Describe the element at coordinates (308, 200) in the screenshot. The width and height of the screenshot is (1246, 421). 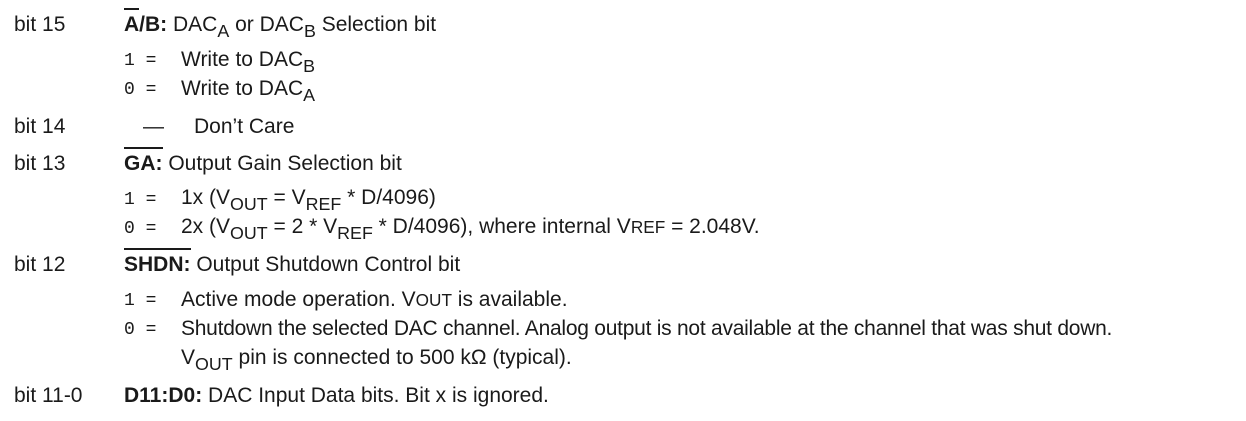
I see `bit13-opt1-desc: 1x (VOUT = VREF * D/4096)` at that location.